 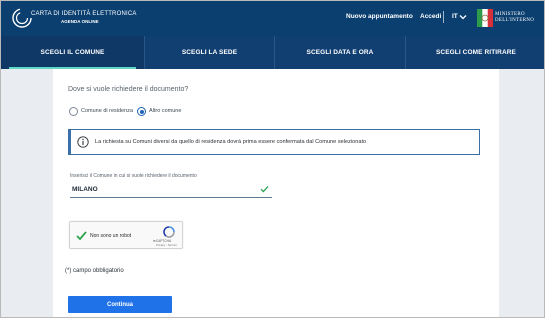 What do you see at coordinates (94, 271) in the screenshot?
I see `required-field-note: (*) campo obbligatorio` at bounding box center [94, 271].